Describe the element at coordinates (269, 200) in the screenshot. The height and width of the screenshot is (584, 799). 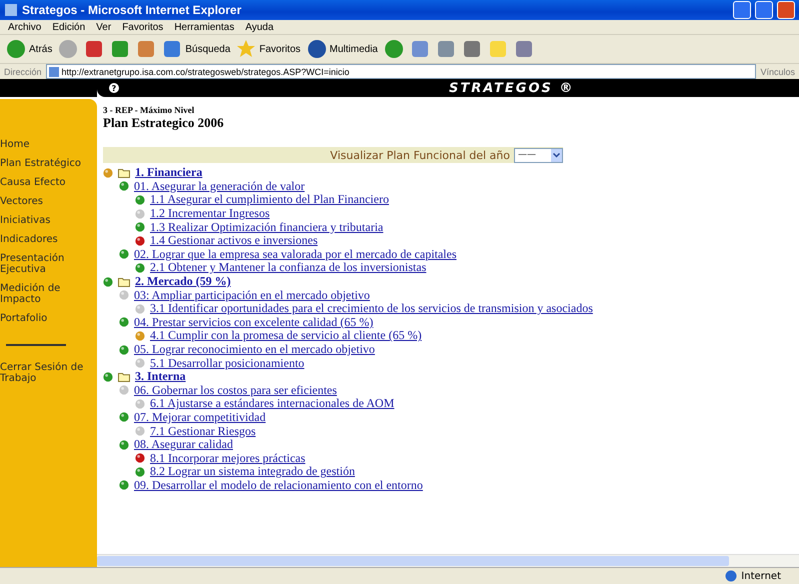
I see `tree-link: 1.1 Asegurar el cumplimiento del Plan Financiero` at that location.